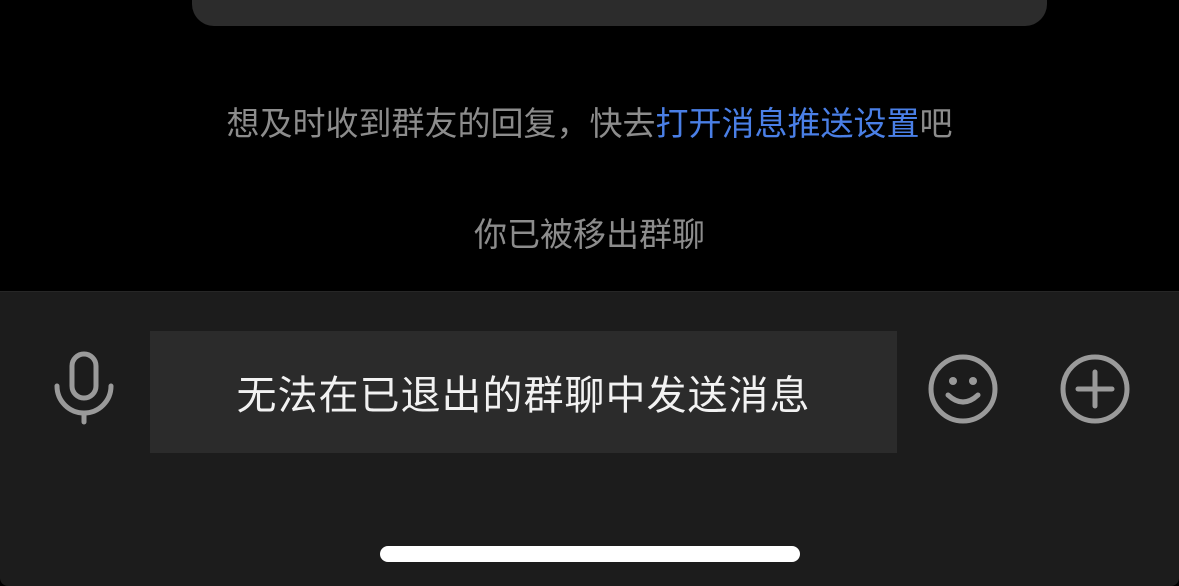 The height and width of the screenshot is (586, 1179). I want to click on microphone-icon, so click(84, 388).